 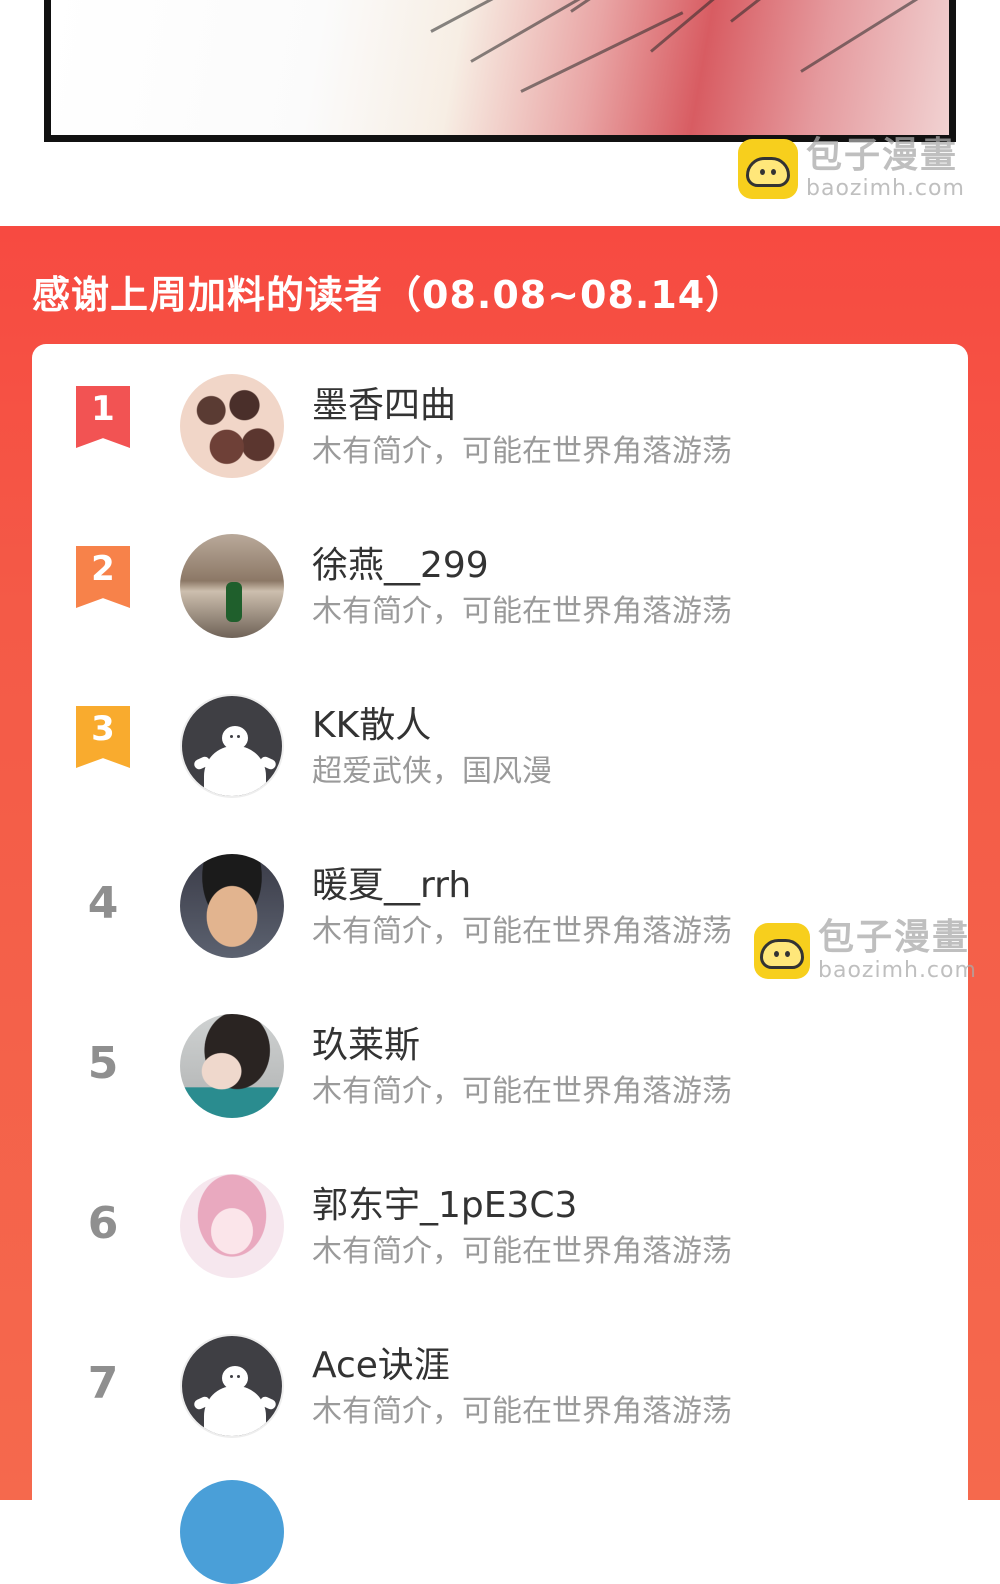 I want to click on rank-number: 6, so click(x=103, y=1223).